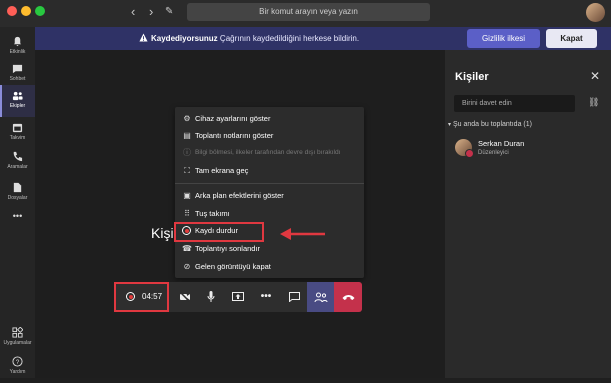  Describe the element at coordinates (212, 213) in the screenshot. I see `menu-item-label: Tuş takımı` at that location.